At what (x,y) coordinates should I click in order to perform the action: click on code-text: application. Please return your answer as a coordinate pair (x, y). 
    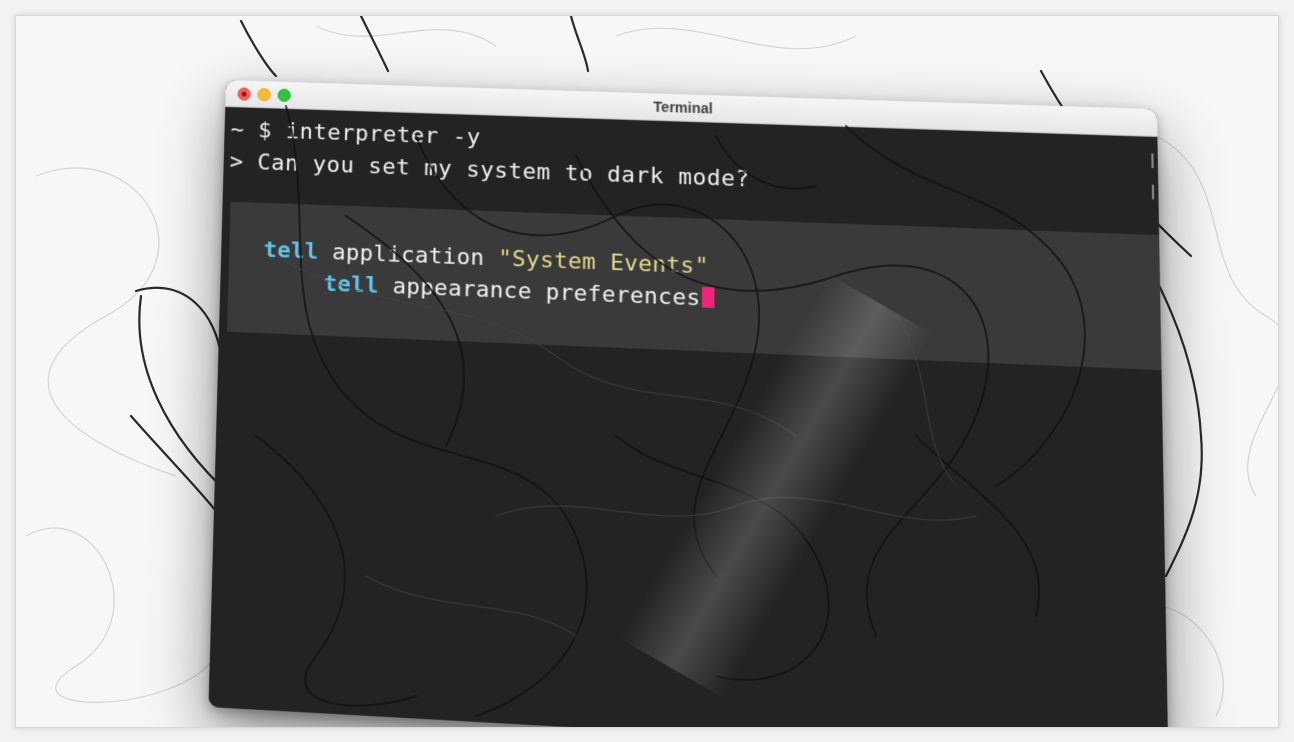
    Looking at the image, I should click on (408, 255).